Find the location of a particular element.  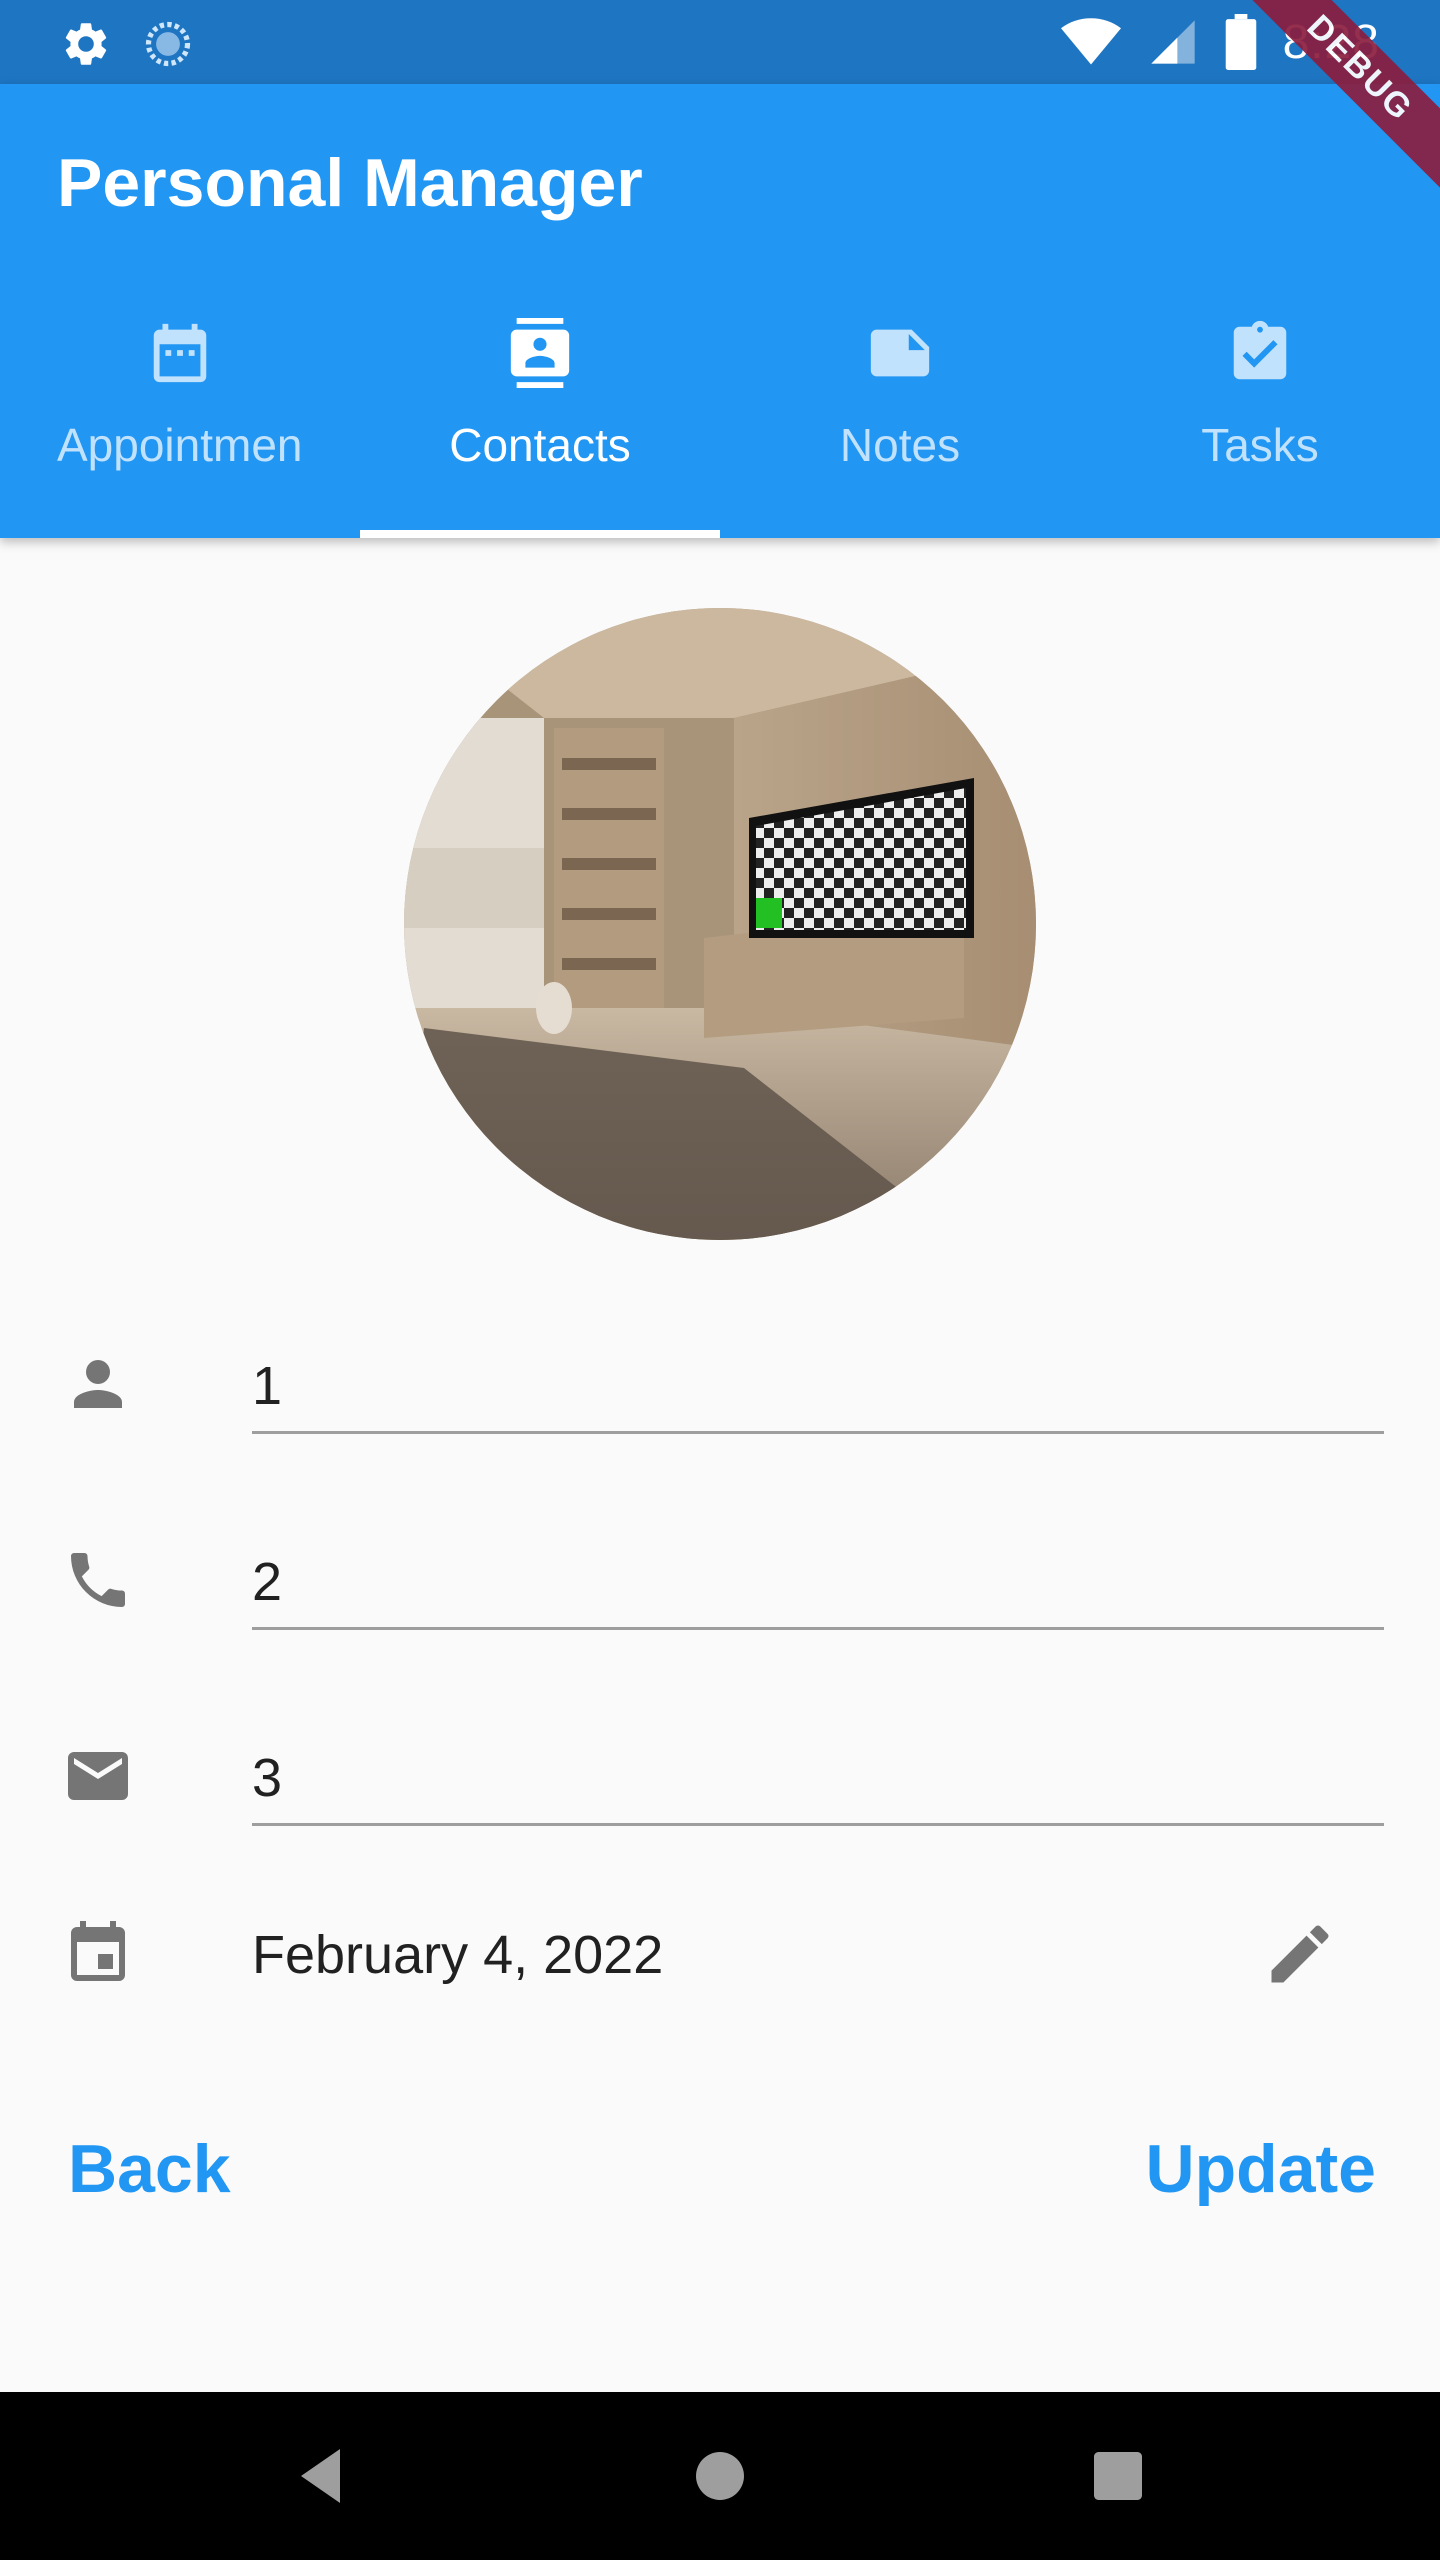

phone-field is located at coordinates (818, 1583).